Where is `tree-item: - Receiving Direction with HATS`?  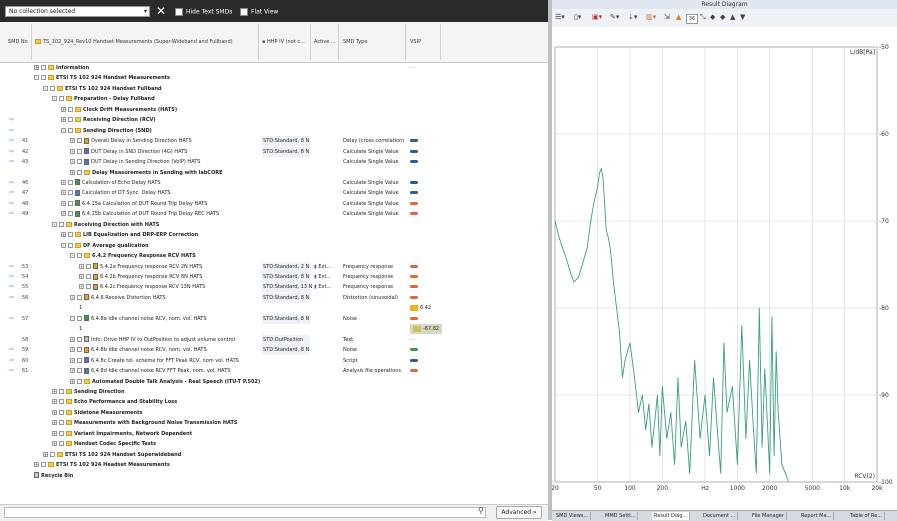 tree-item: - Receiving Direction with HATS is located at coordinates (105, 225).